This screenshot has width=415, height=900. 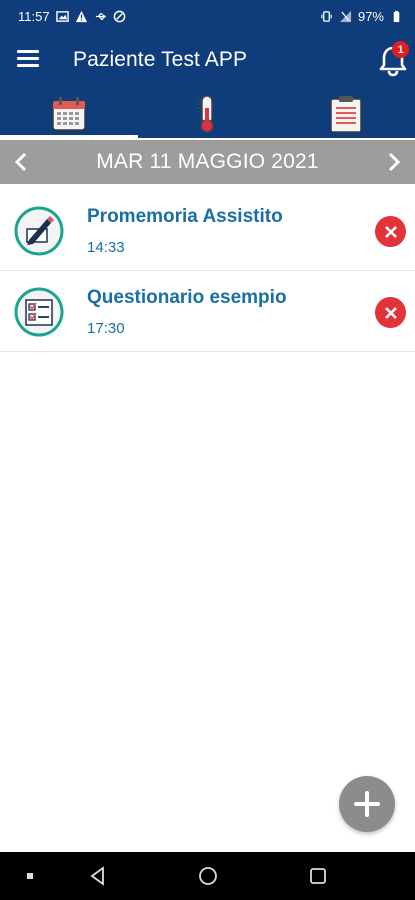 I want to click on tab-temperature, so click(x=207, y=114).